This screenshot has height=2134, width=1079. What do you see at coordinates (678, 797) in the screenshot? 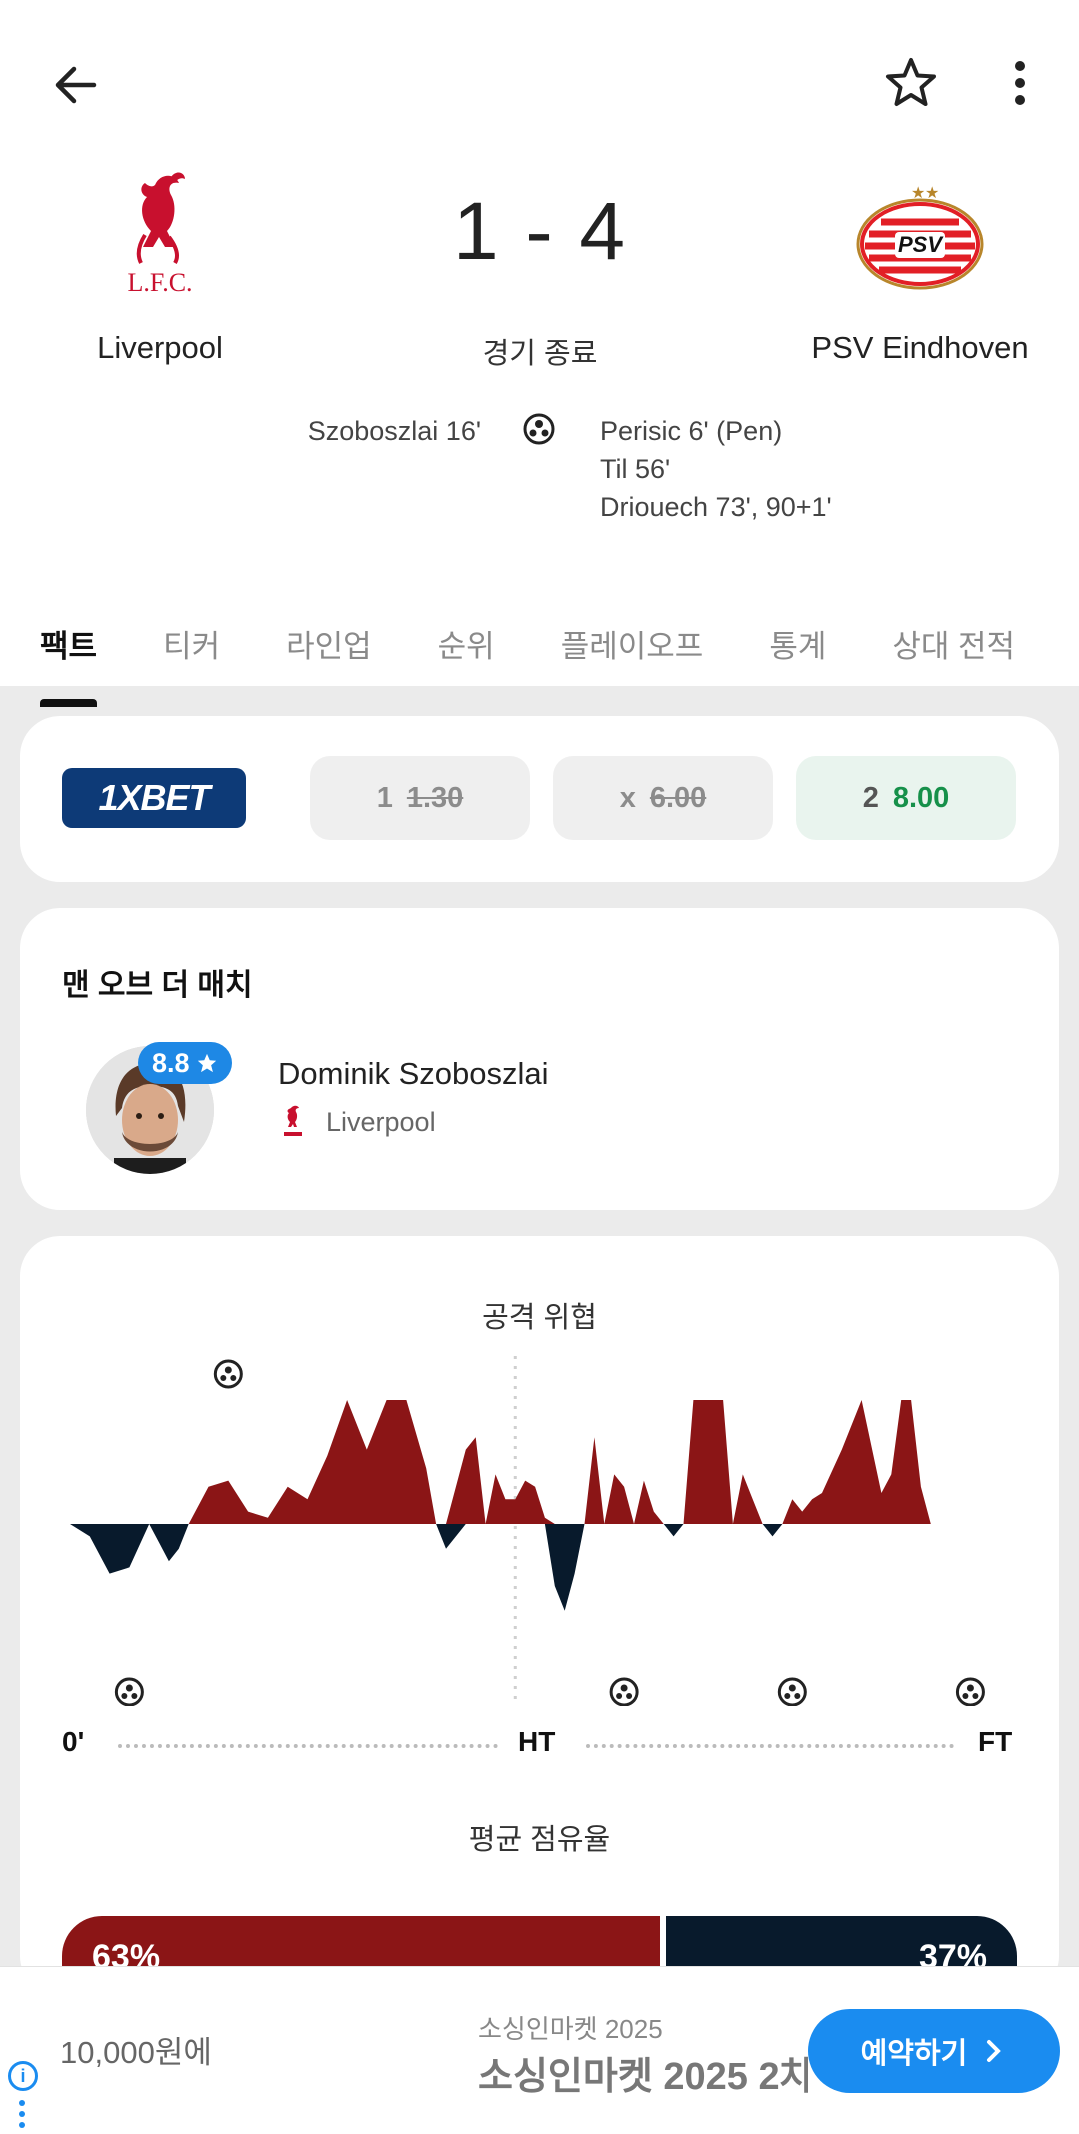
I see `odds-draw-value: 6.00` at bounding box center [678, 797].